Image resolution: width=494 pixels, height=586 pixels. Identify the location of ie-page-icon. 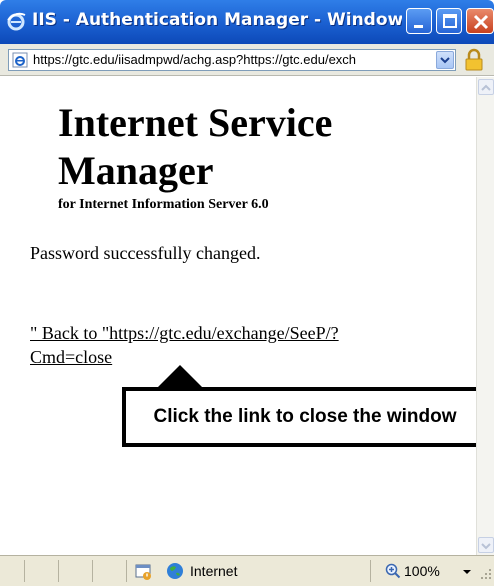
(20, 60).